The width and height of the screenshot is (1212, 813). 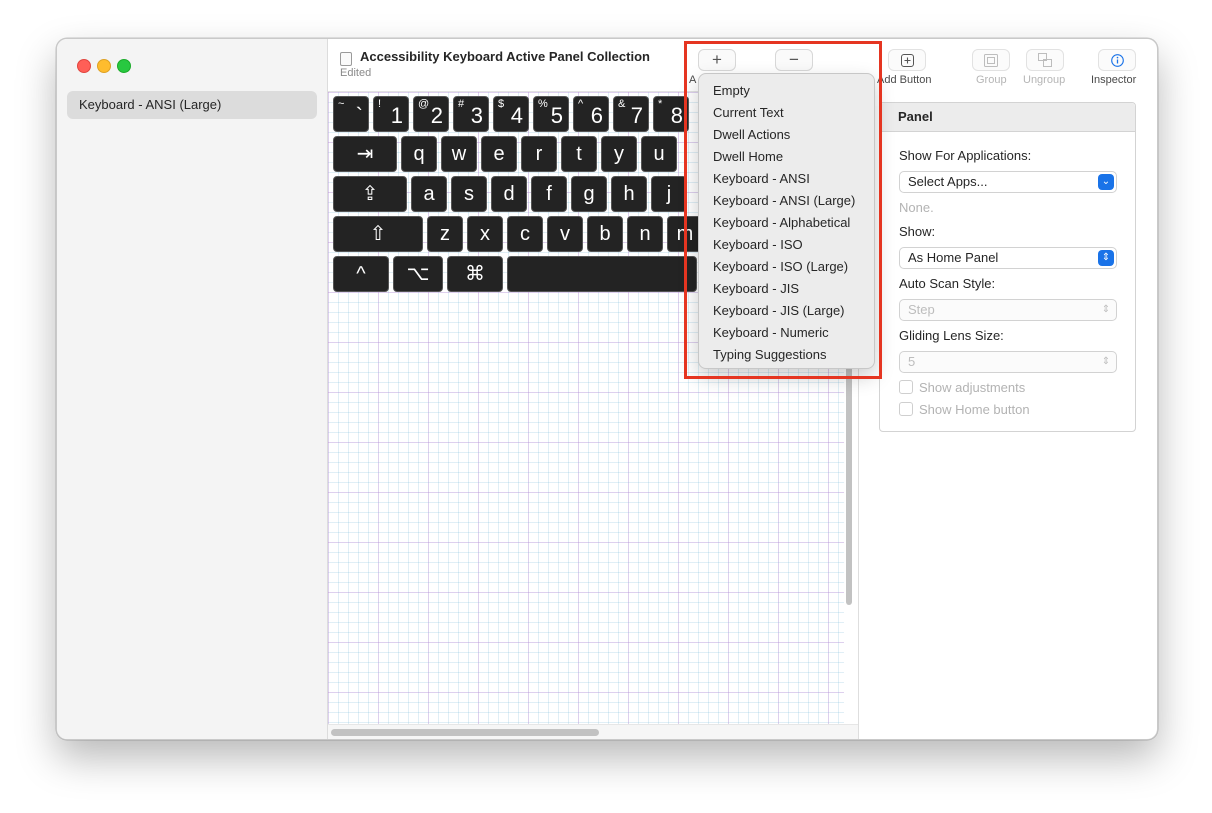 What do you see at coordinates (380, 104) in the screenshot?
I see `key-shift-label: !` at bounding box center [380, 104].